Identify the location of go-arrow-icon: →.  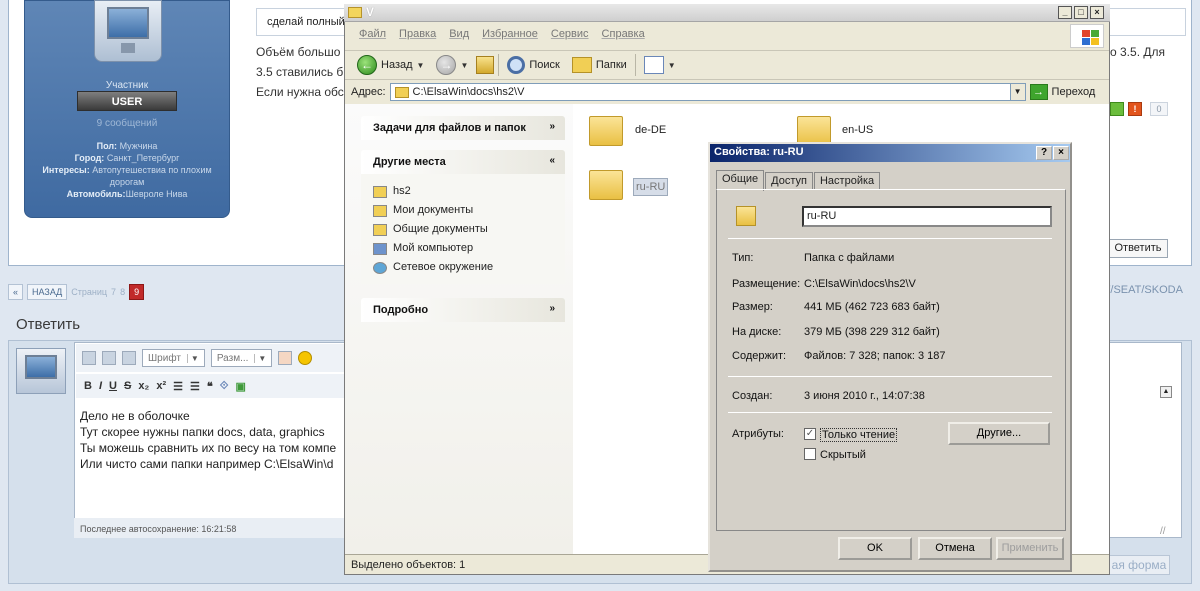
(1038, 92).